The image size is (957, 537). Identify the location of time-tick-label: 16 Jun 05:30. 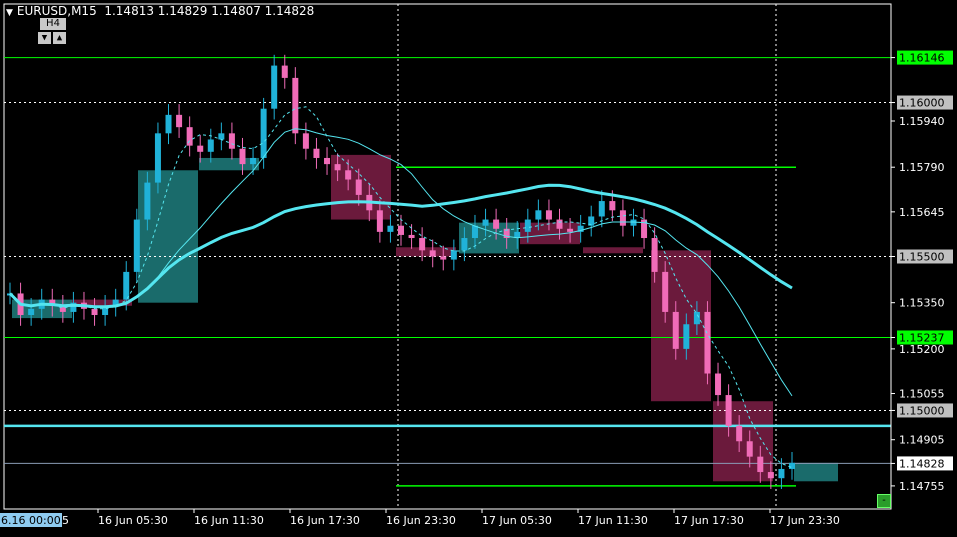
(133, 520).